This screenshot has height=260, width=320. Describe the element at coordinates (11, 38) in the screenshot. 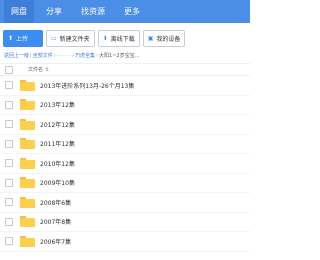

I see `upload-icon: ⬆` at that location.